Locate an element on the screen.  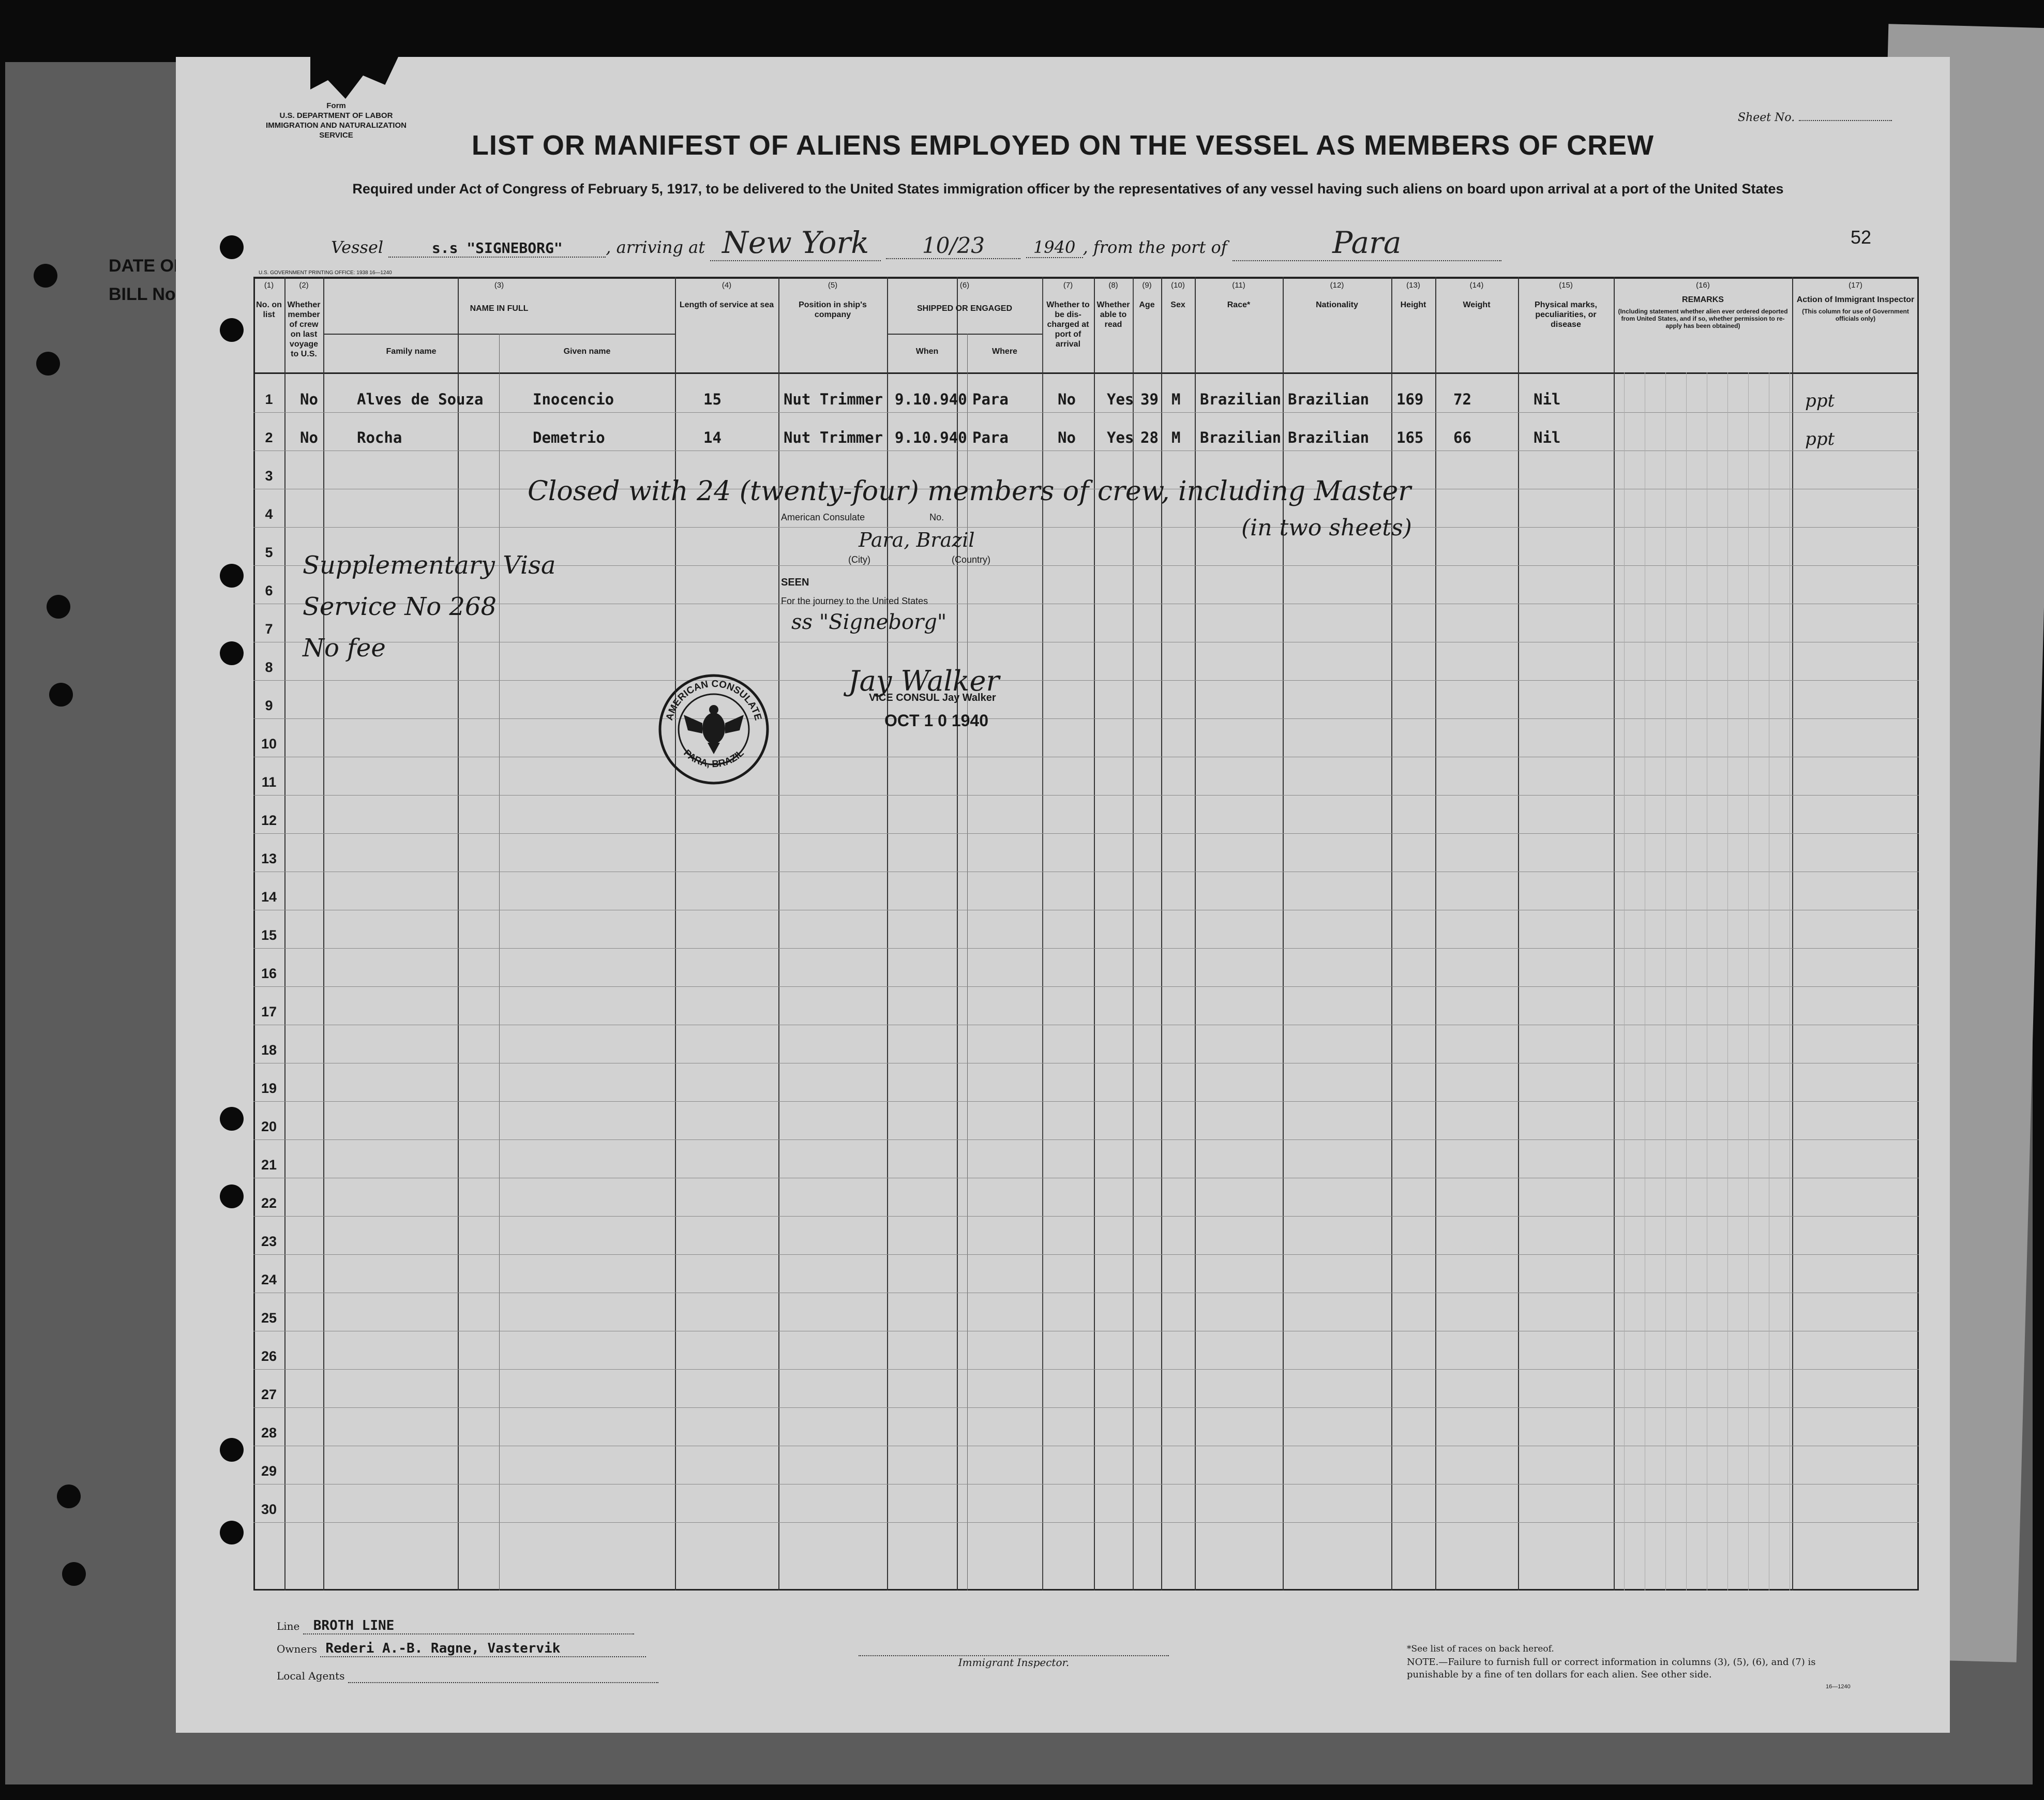
cell-where: Para is located at coordinates (990, 400).